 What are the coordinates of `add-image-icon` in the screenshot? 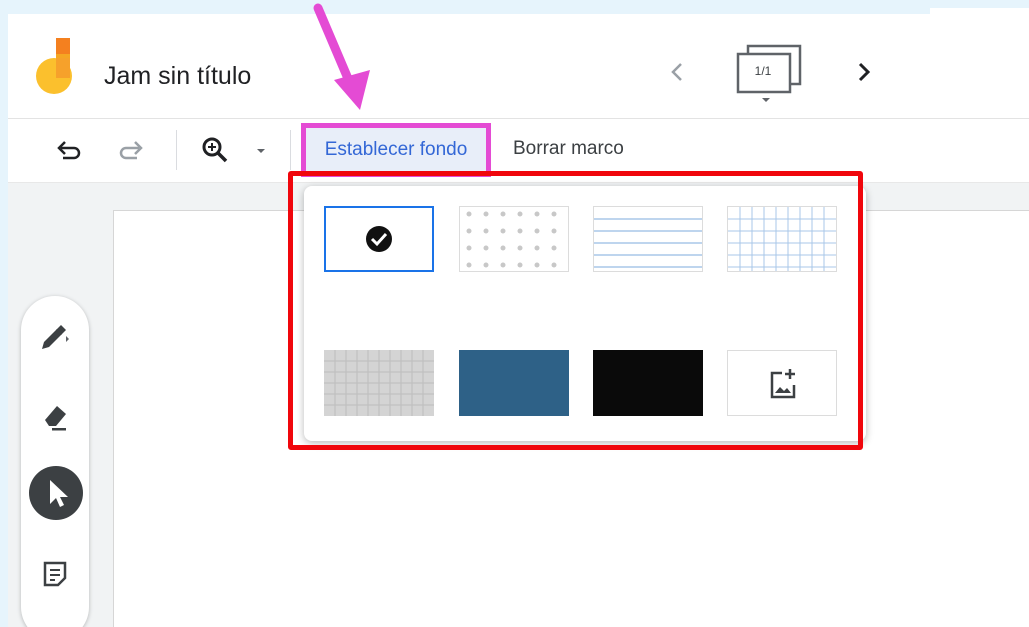 It's located at (783, 384).